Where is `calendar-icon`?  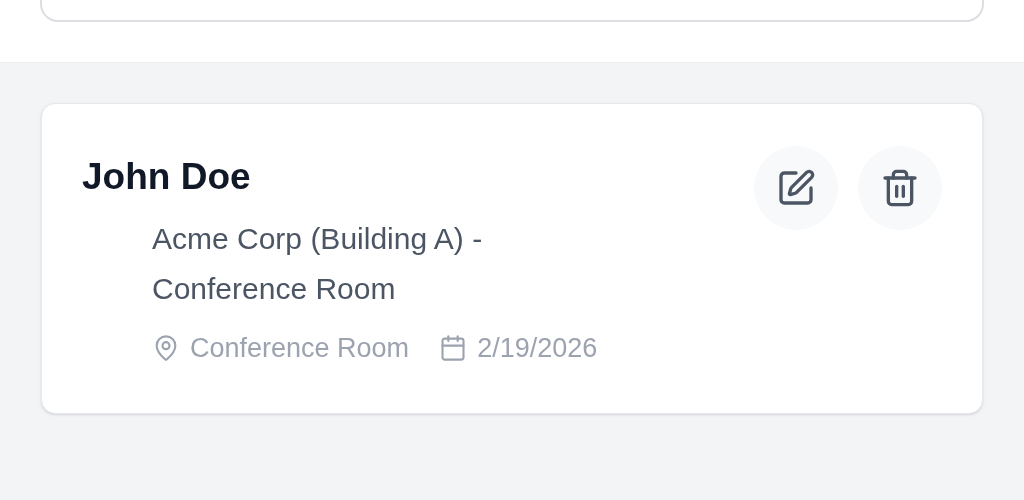
calendar-icon is located at coordinates (453, 348).